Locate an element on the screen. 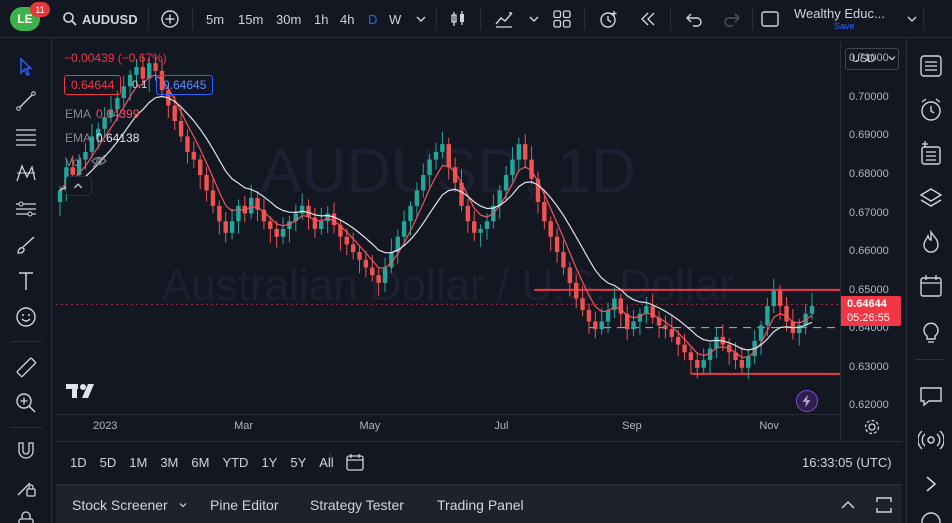 This screenshot has height=523, width=952. layers-icon is located at coordinates (931, 198).